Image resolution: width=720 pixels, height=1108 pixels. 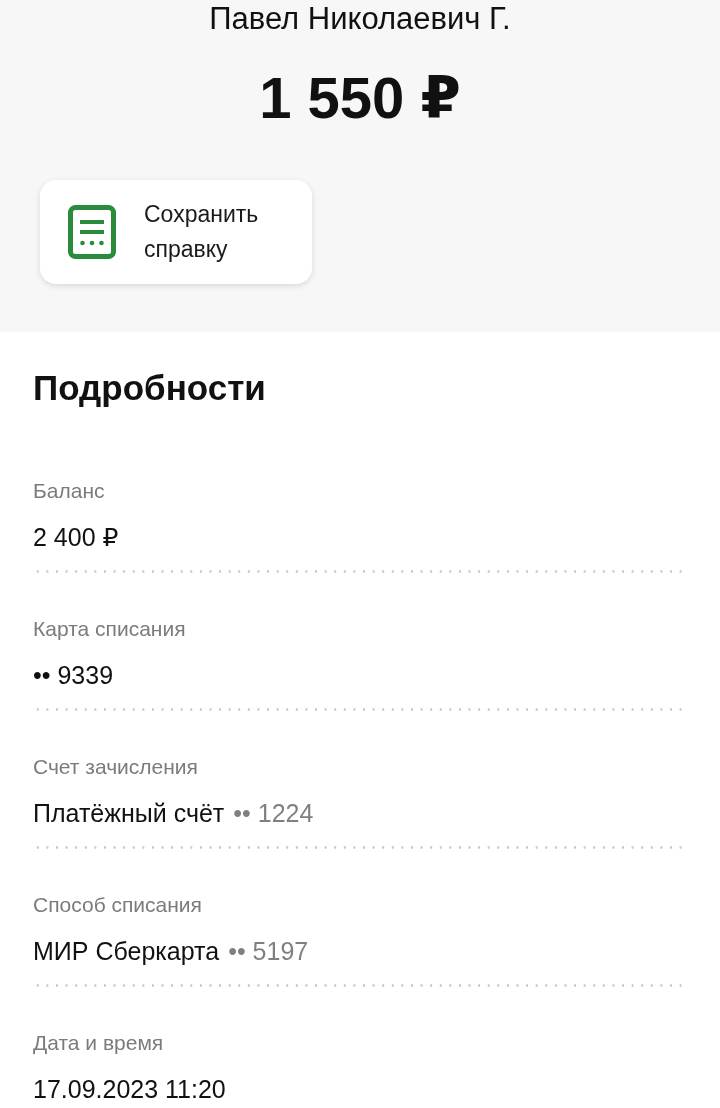 I want to click on field-value: МИР Сберкарта, so click(x=126, y=951).